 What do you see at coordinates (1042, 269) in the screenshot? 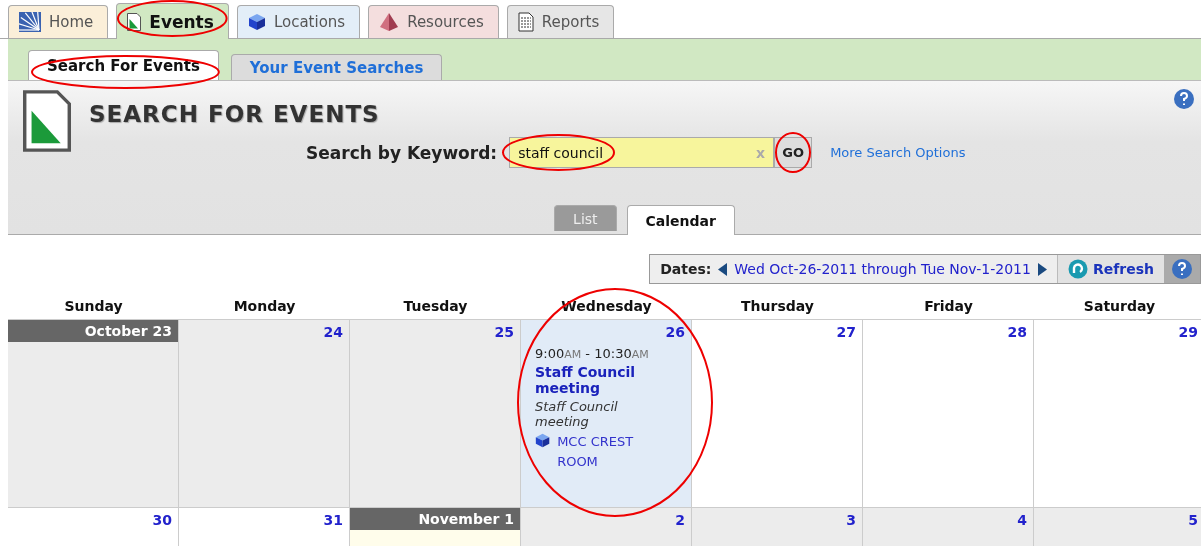
I see `next-arrow-icon` at bounding box center [1042, 269].